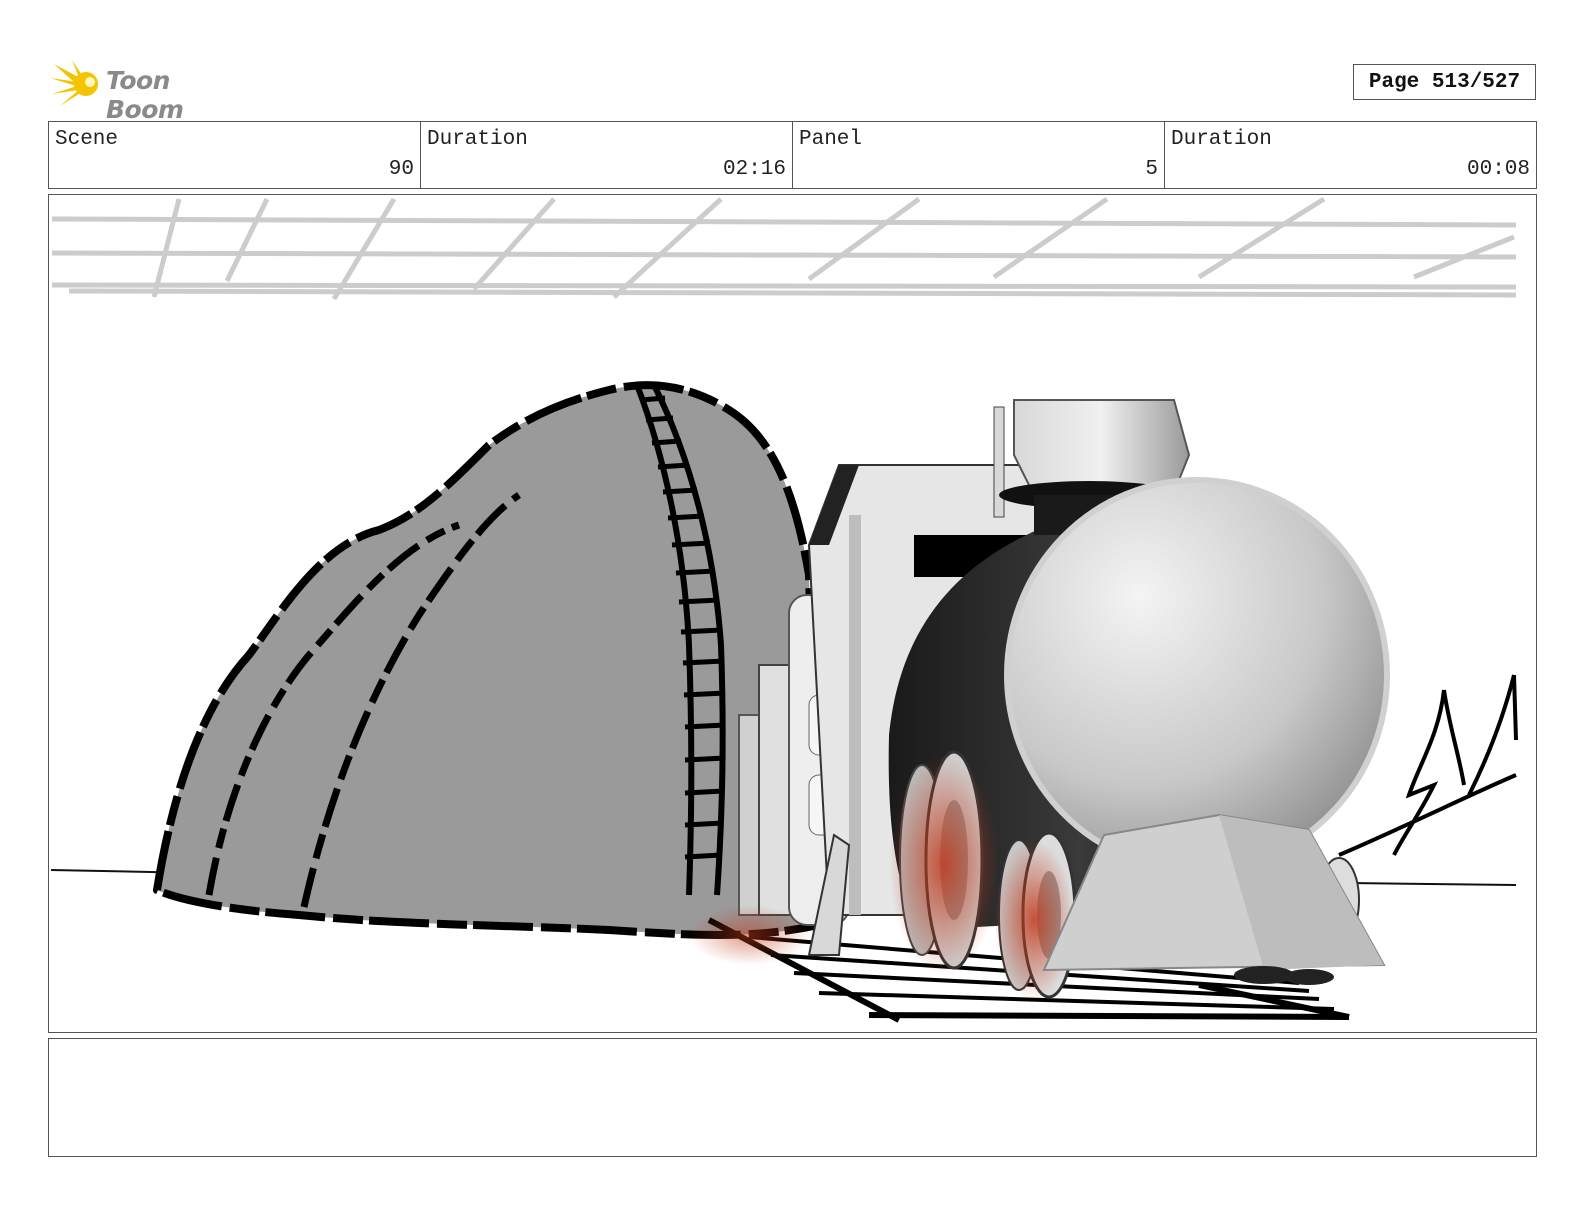 This screenshot has height=1225, width=1582. Describe the element at coordinates (1221, 139) in the screenshot. I see `panel-duration-label: Duration` at that location.